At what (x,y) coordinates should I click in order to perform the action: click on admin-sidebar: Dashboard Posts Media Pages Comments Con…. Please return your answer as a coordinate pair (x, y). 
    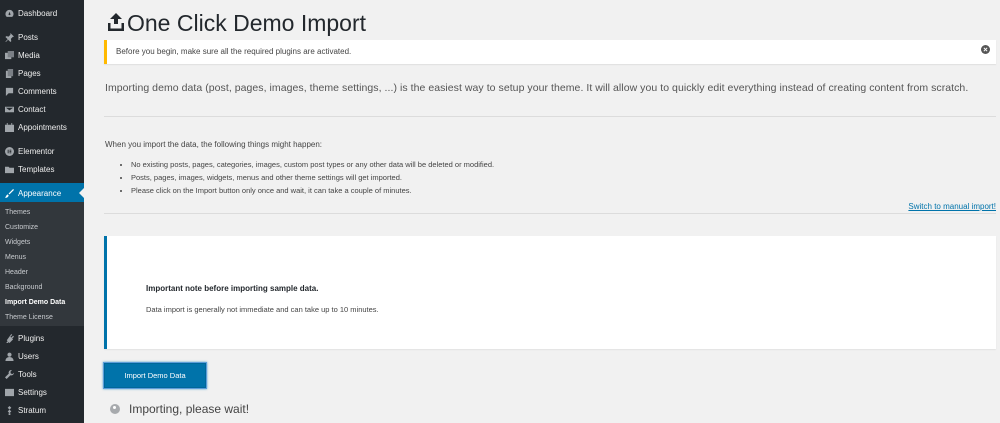
    Looking at the image, I should click on (42, 211).